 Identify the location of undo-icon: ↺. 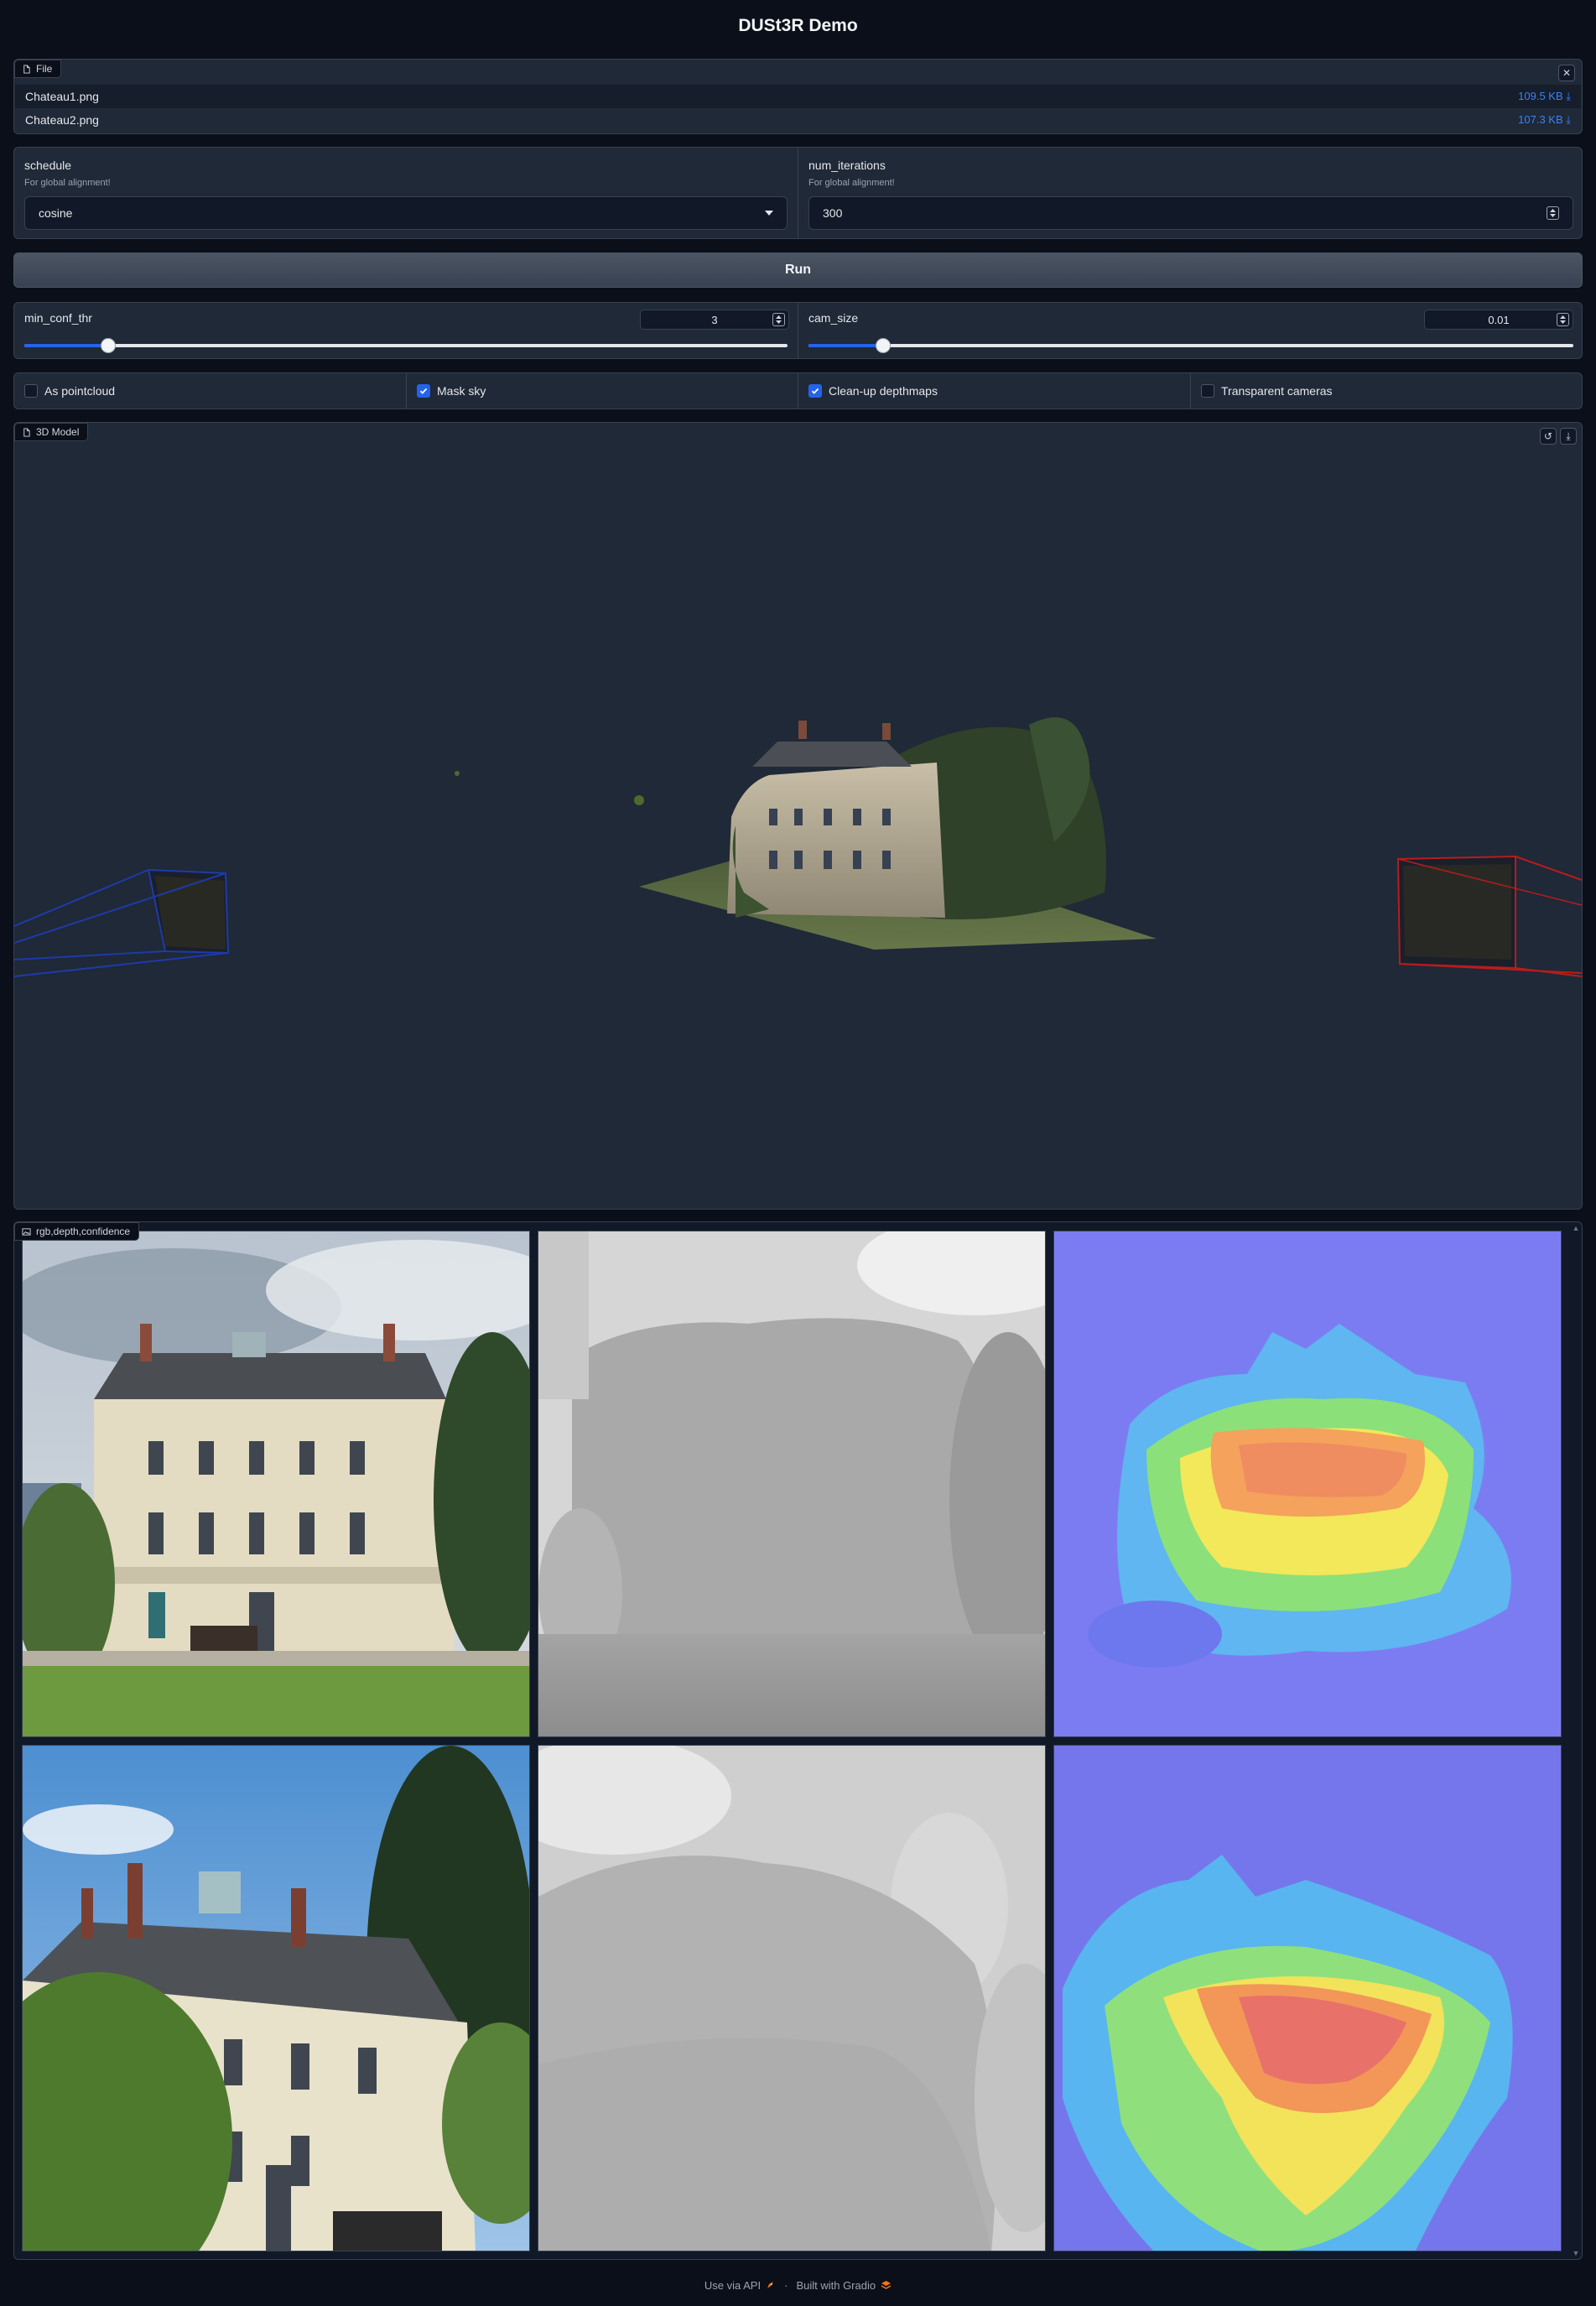
(1548, 436).